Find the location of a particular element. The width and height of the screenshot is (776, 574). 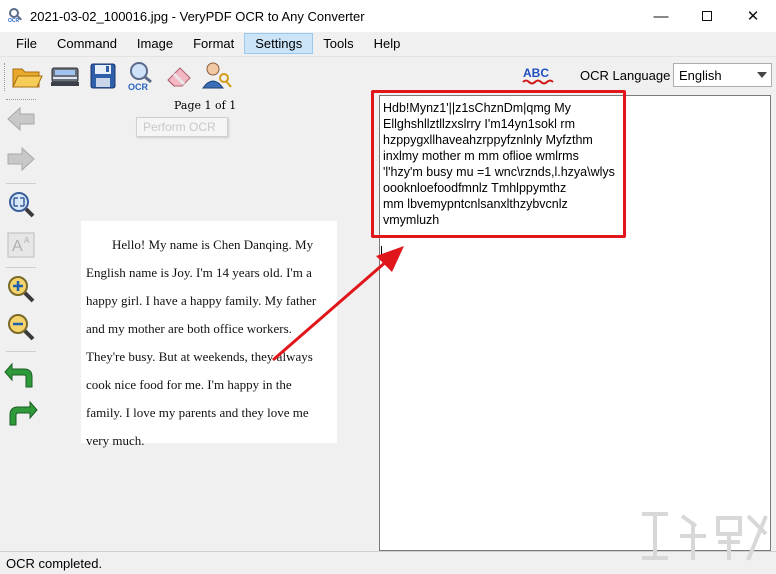

side-toolbar-grip is located at coordinates (21, 100).